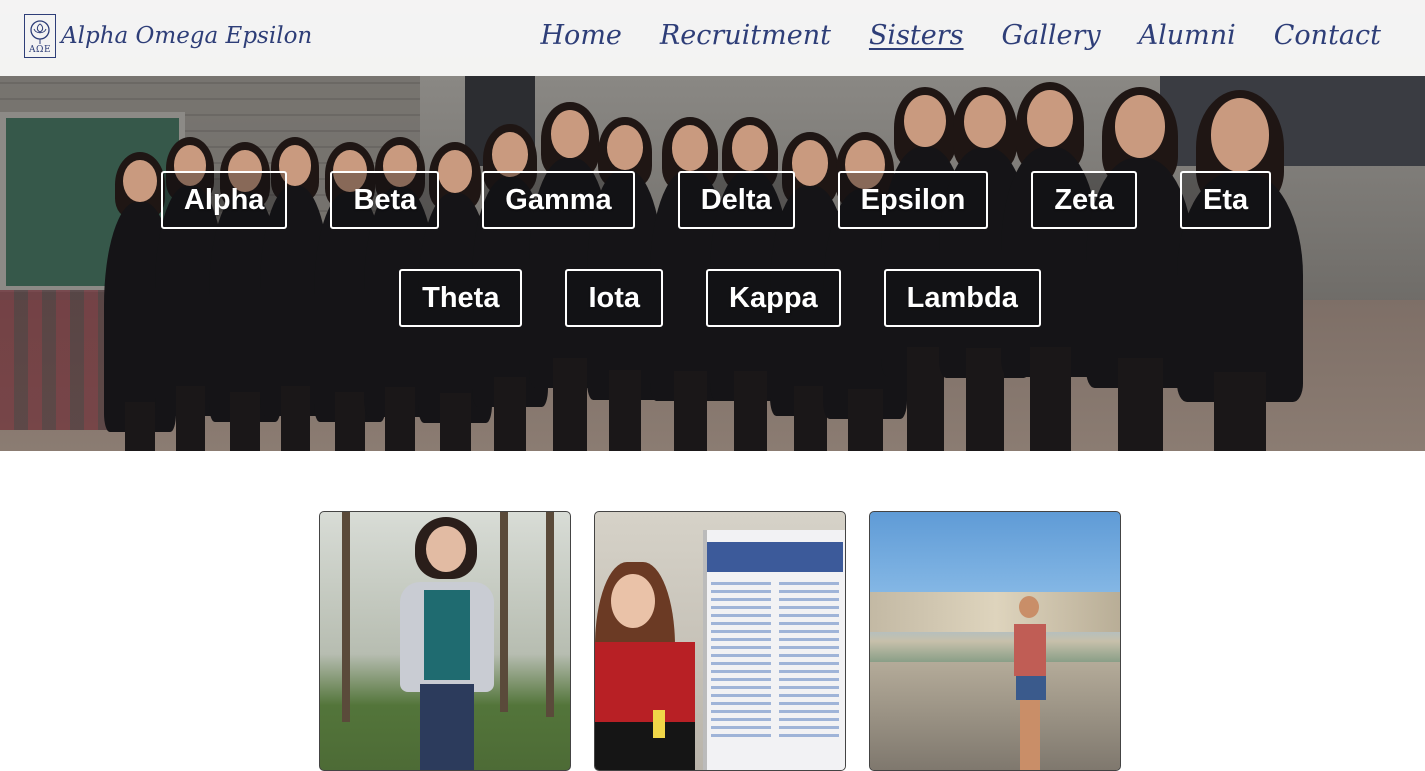 This screenshot has width=1425, height=771. I want to click on class-button-zeta: Zeta, so click(1084, 200).